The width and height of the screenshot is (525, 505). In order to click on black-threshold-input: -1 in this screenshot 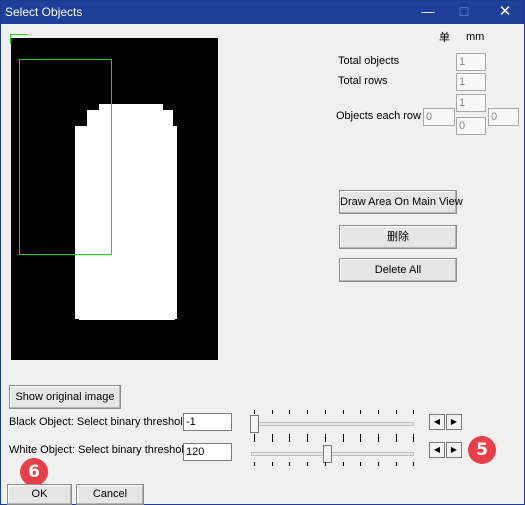, I will do `click(207, 422)`.